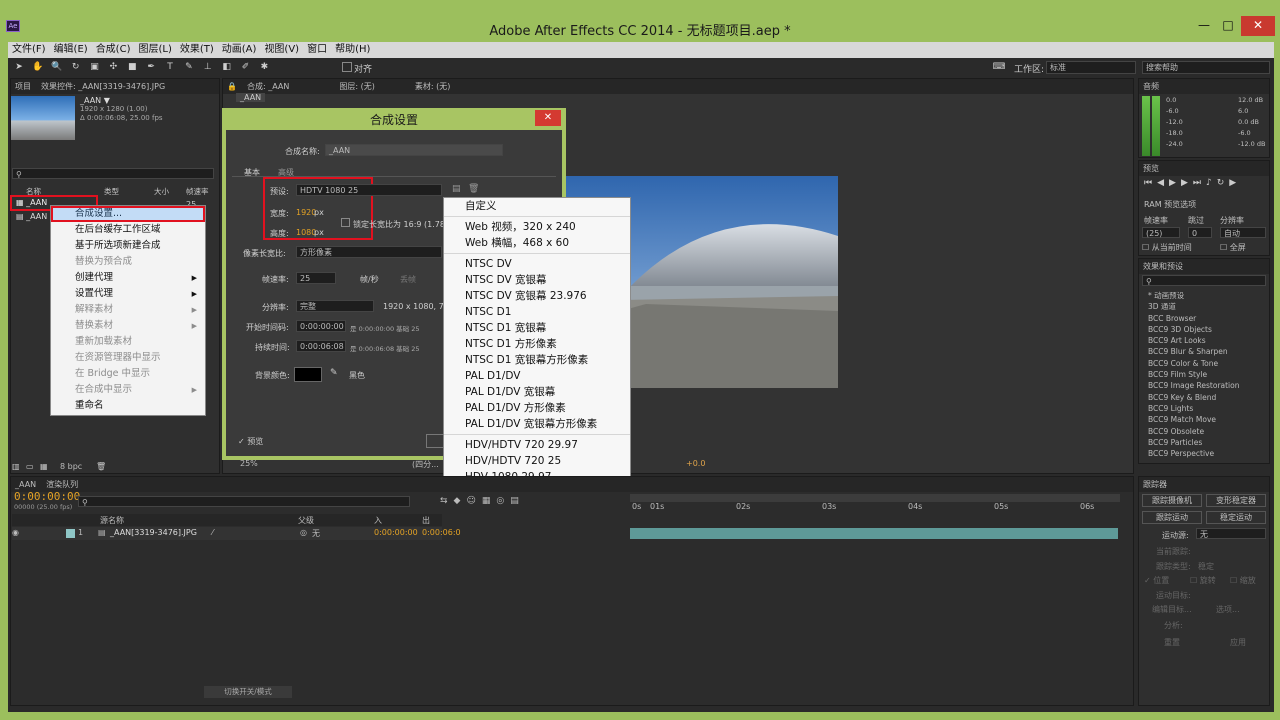  Describe the element at coordinates (30, 466) in the screenshot. I see `new-folder-icon: ▭` at that location.